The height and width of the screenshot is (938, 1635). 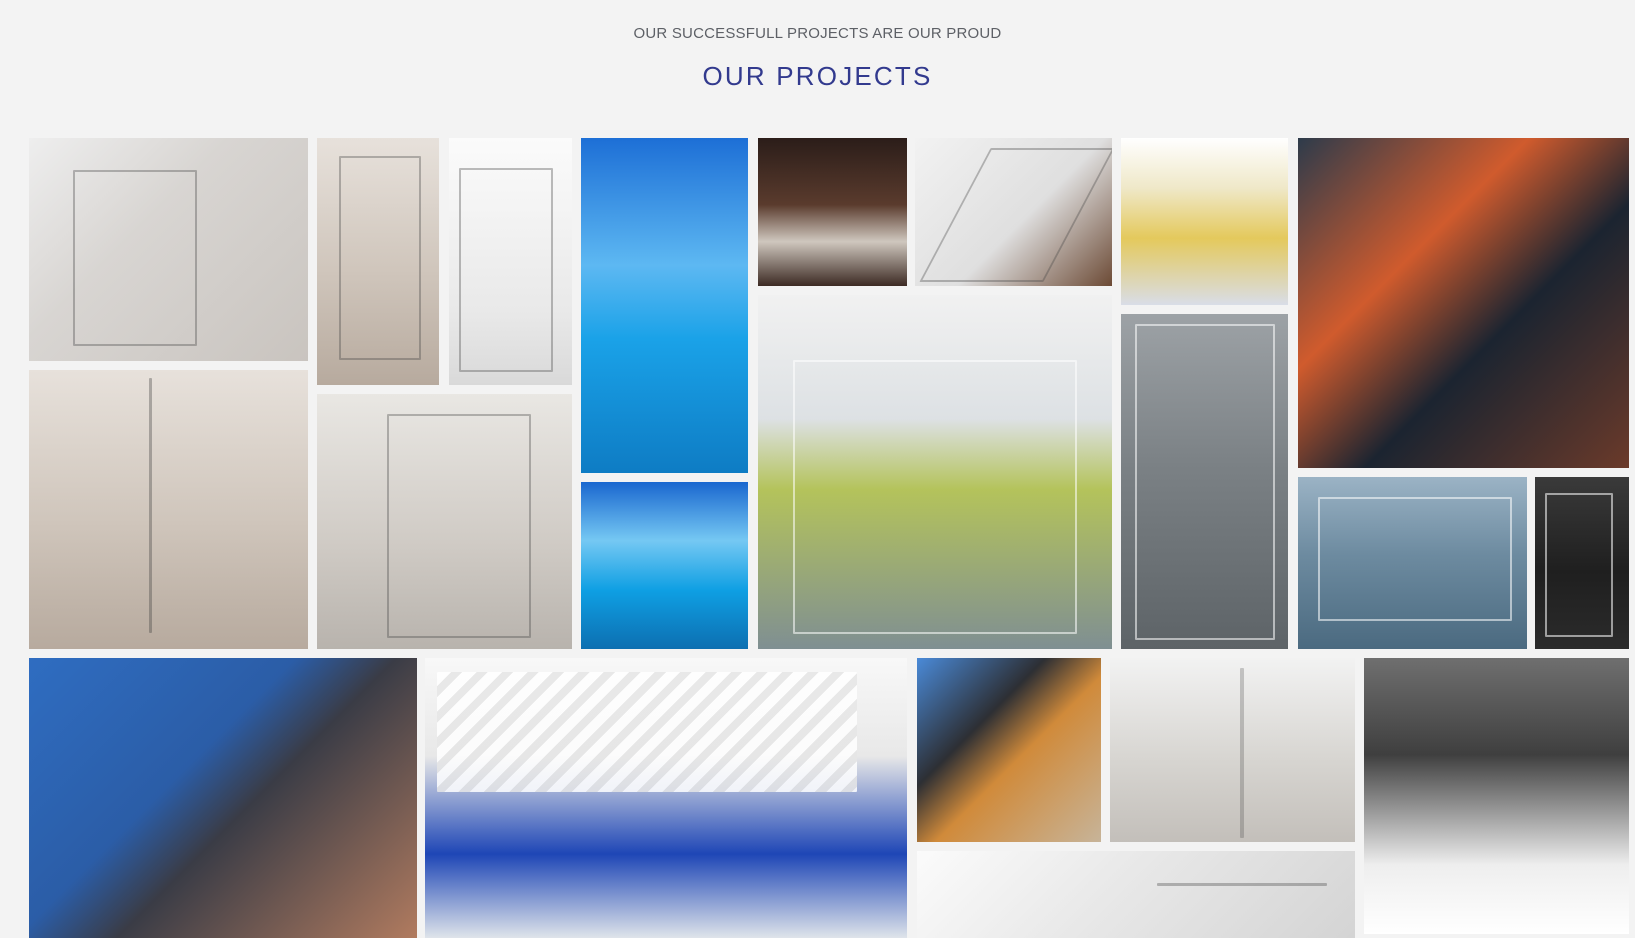 What do you see at coordinates (1242, 884) in the screenshot?
I see `glass-rail` at bounding box center [1242, 884].